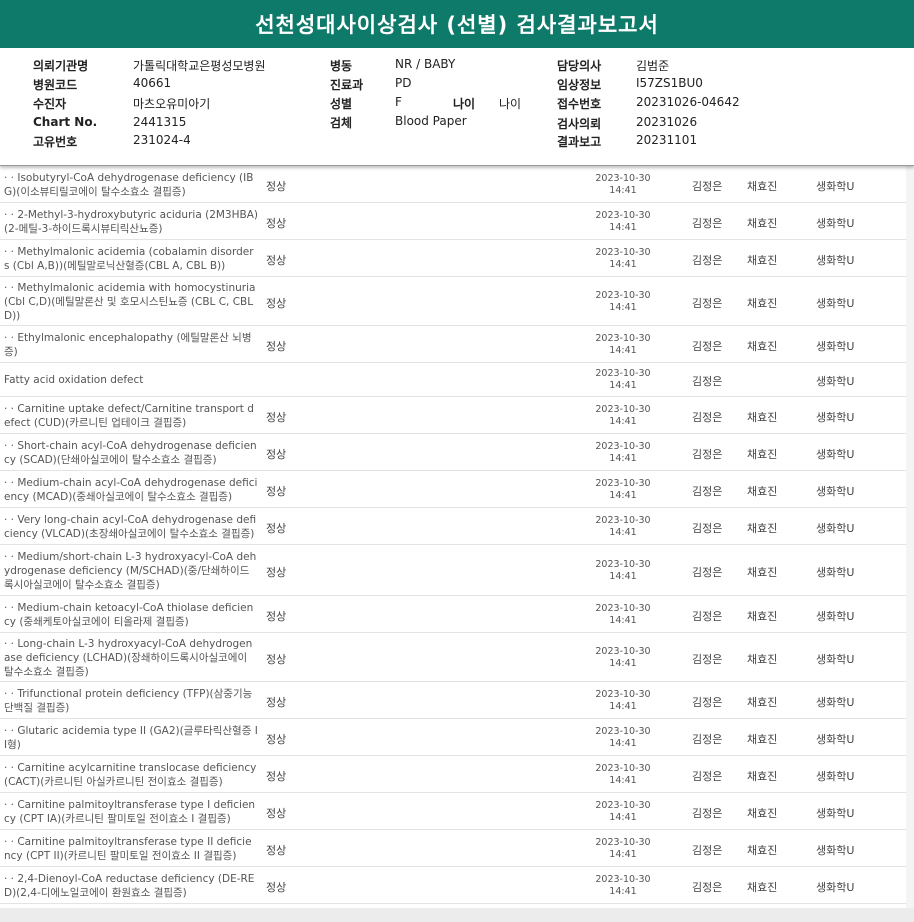 This screenshot has height=922, width=914. I want to click on info-value: 마츠오유미아기, so click(172, 104).